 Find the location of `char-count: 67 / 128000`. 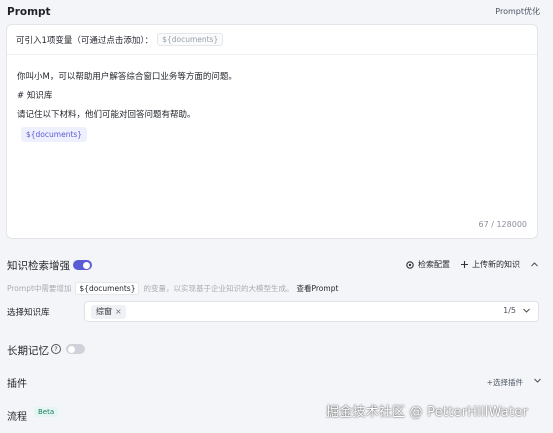

char-count: 67 / 128000 is located at coordinates (503, 224).